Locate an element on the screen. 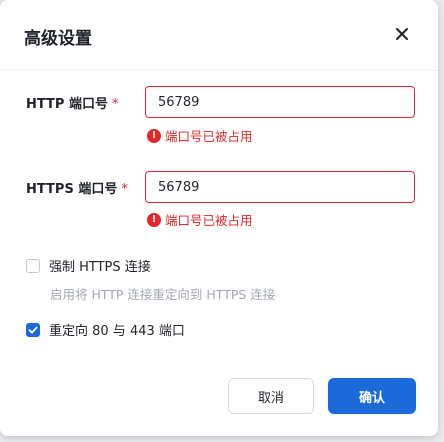 The height and width of the screenshot is (442, 444). https-port-error: ! 端口号已被占用 is located at coordinates (200, 219).